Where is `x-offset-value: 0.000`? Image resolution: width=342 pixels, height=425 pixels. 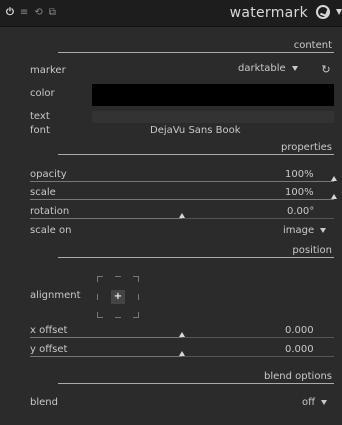
x-offset-value: 0.000 is located at coordinates (299, 330).